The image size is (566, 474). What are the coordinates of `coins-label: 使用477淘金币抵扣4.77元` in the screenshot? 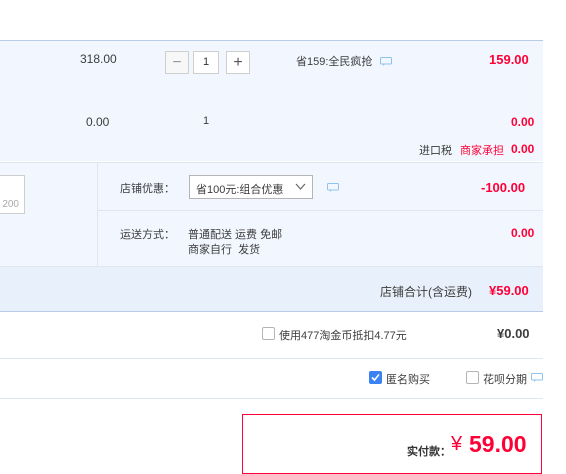 It's located at (343, 336).